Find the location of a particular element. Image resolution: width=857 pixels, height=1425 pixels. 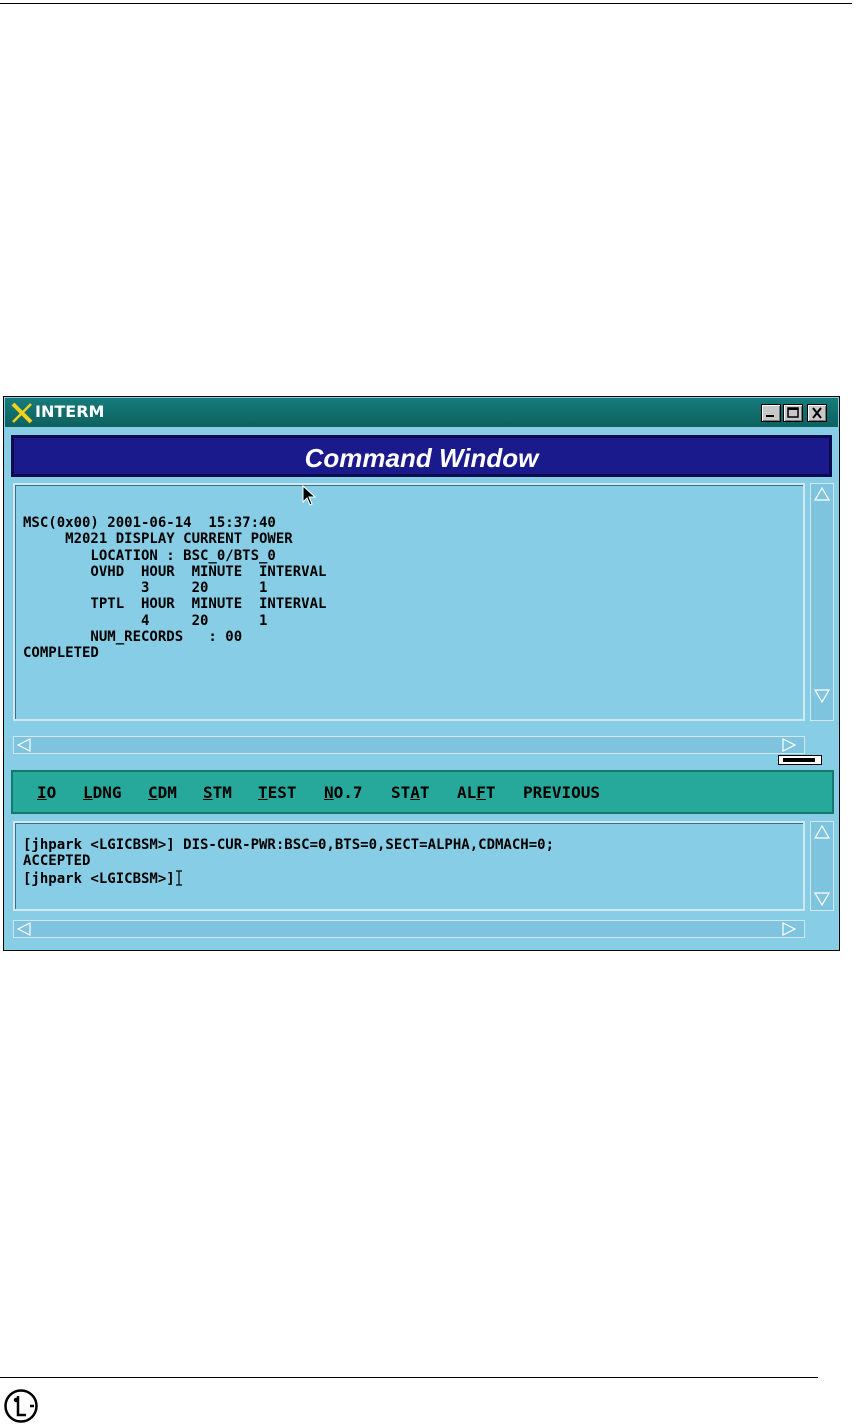

lg-logo-icon is located at coordinates (21, 1406).